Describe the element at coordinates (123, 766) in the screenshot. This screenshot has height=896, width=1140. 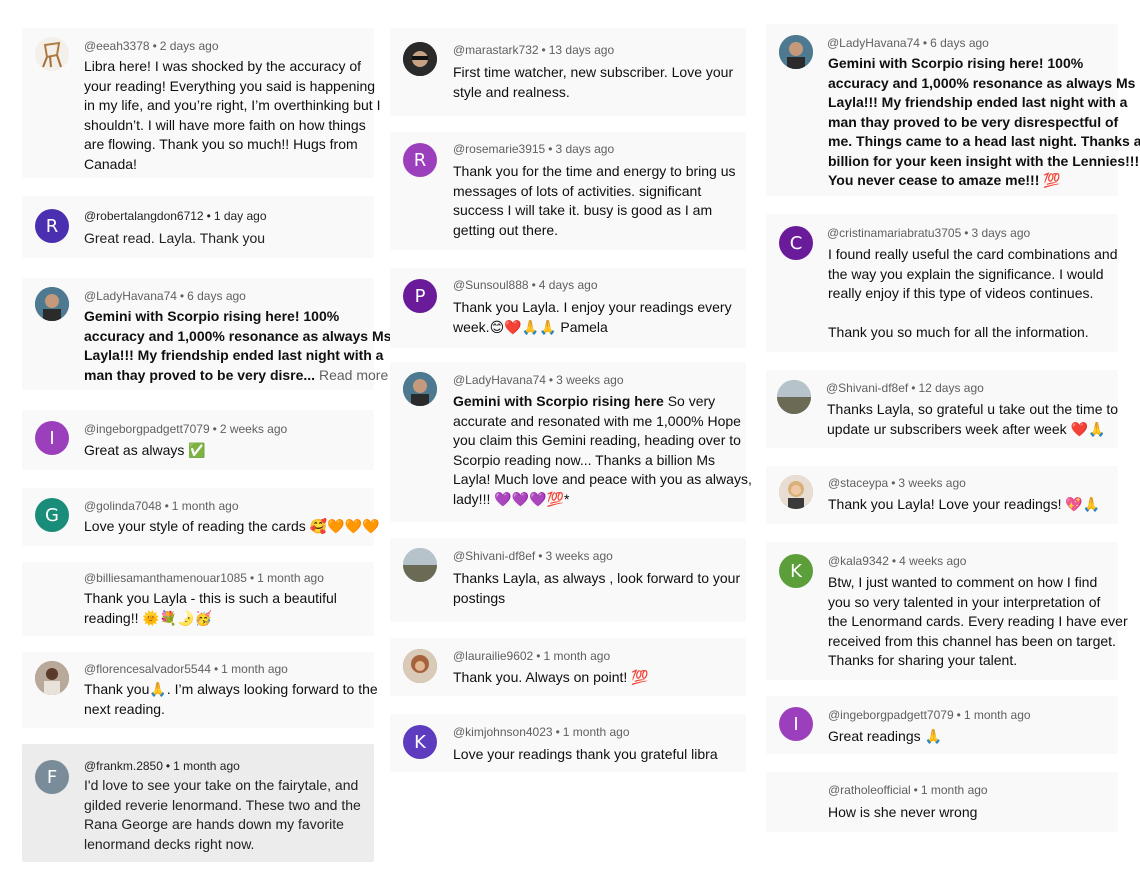
I see `comment-author: @frankm.2850` at that location.